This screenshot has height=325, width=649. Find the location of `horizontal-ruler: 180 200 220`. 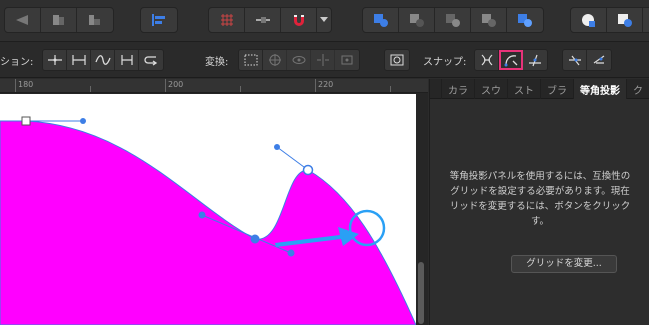

horizontal-ruler: 180 200 220 is located at coordinates (214, 86).